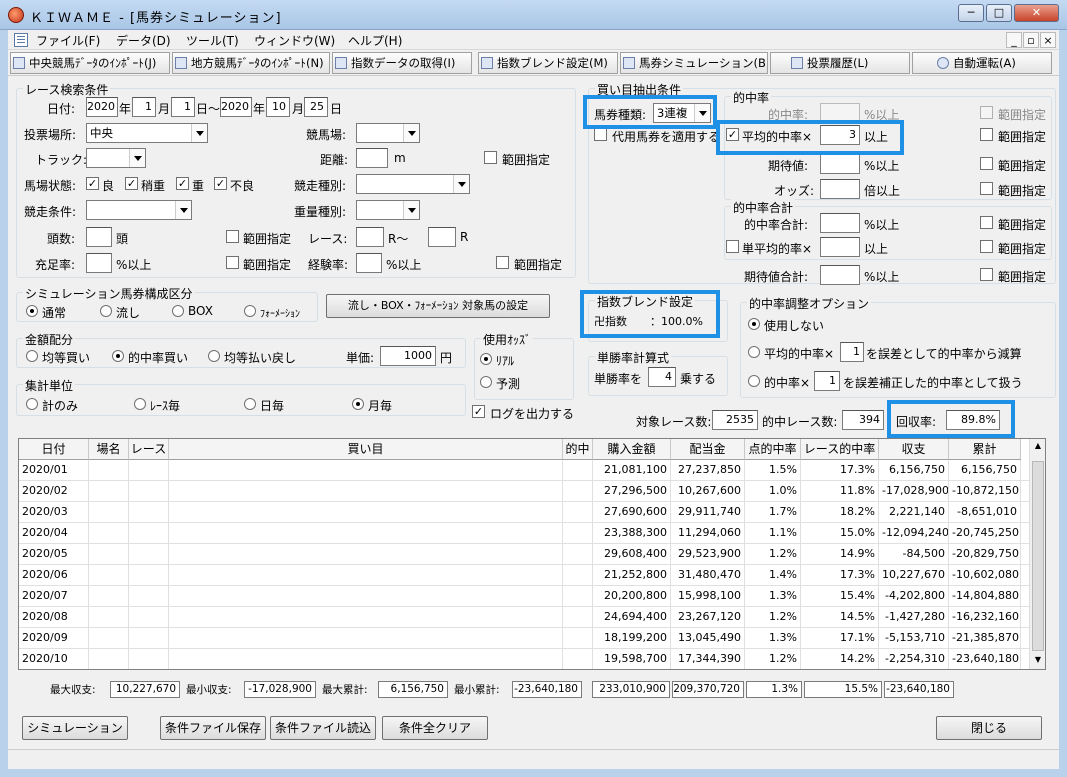  What do you see at coordinates (694, 63) in the screenshot?
I see `ticket-sim-button: 馬券シミュレーション(B)` at bounding box center [694, 63].